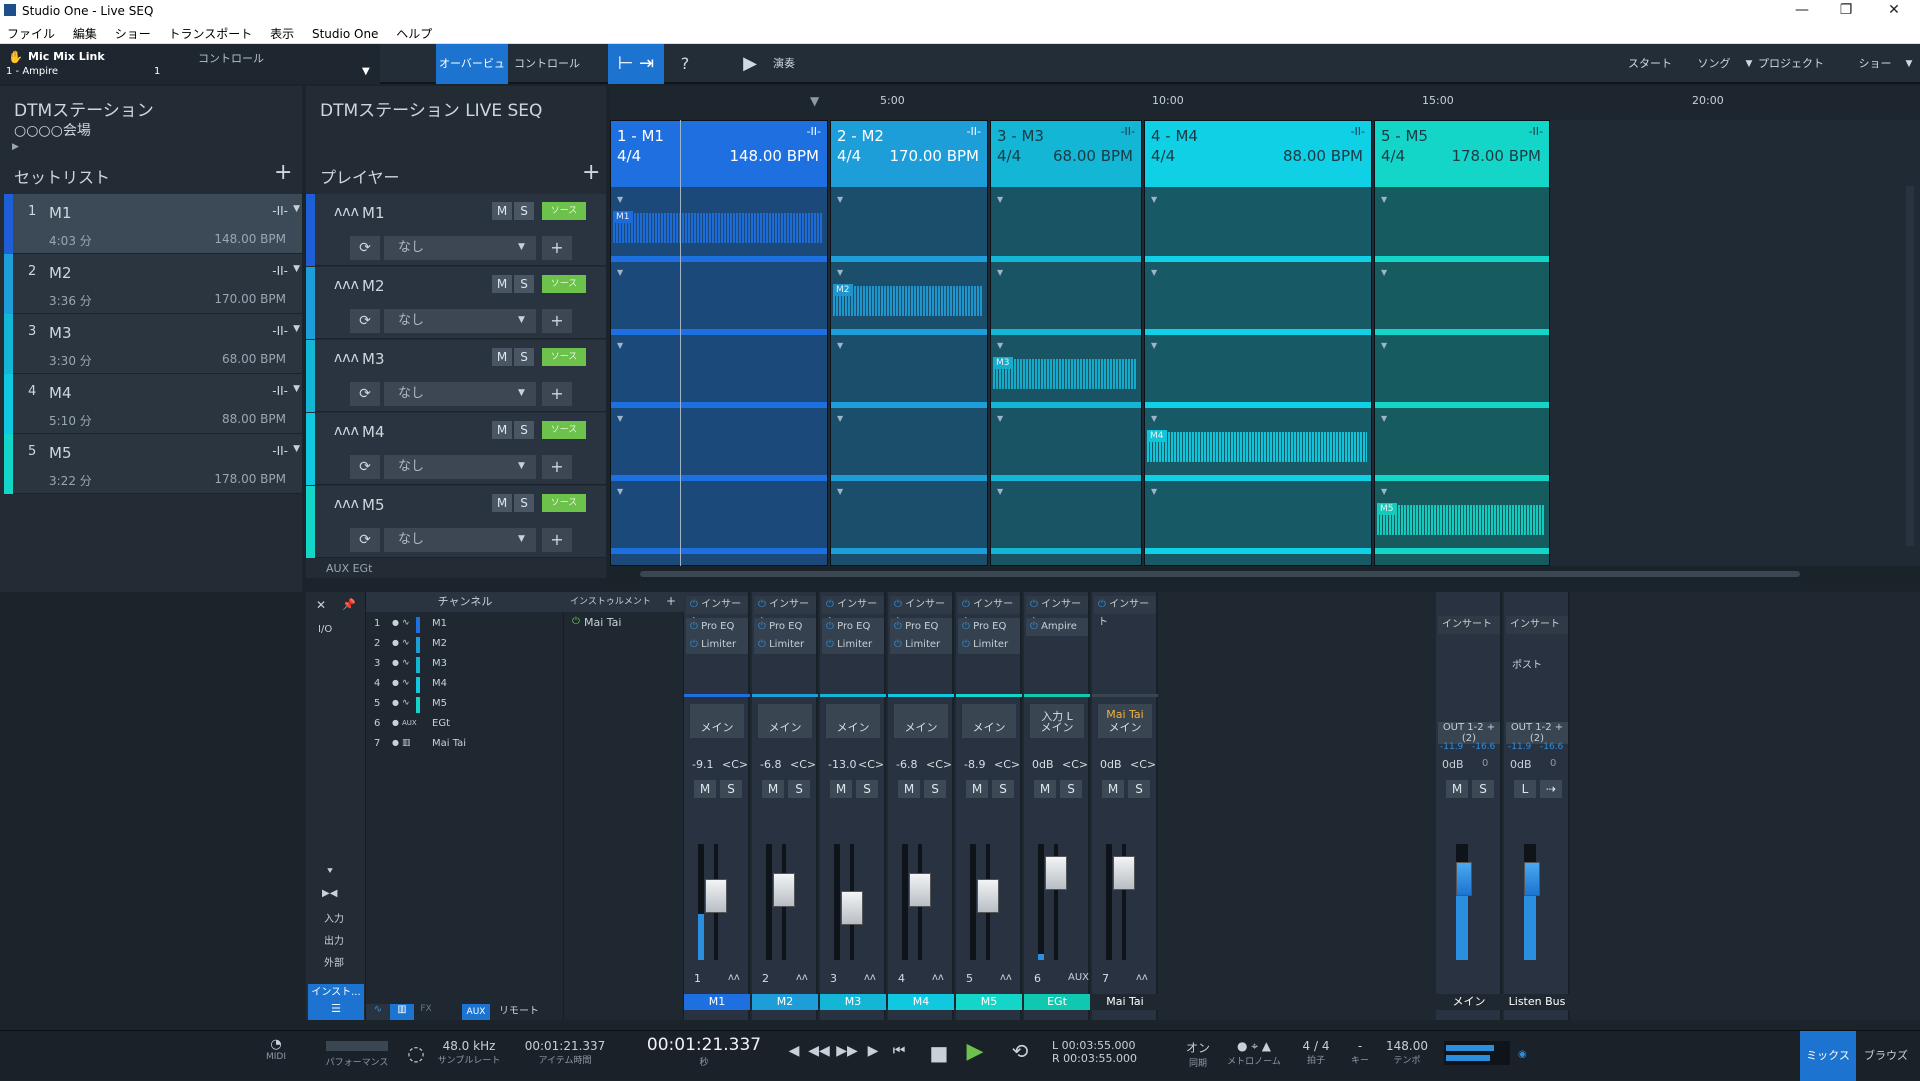 The width and height of the screenshot is (1920, 1081). Describe the element at coordinates (819, 1051) in the screenshot. I see `rewind-icon: ◀◀` at that location.